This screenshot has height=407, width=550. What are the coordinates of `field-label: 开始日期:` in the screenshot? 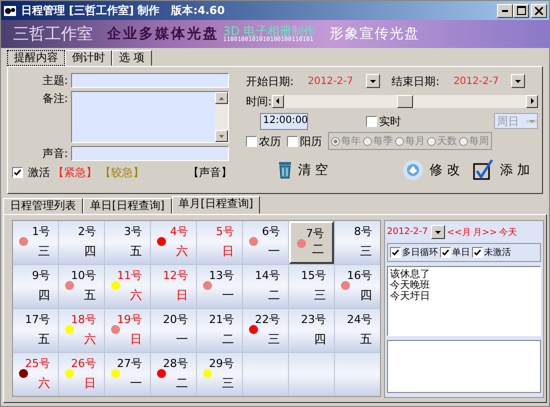 It's located at (270, 81).